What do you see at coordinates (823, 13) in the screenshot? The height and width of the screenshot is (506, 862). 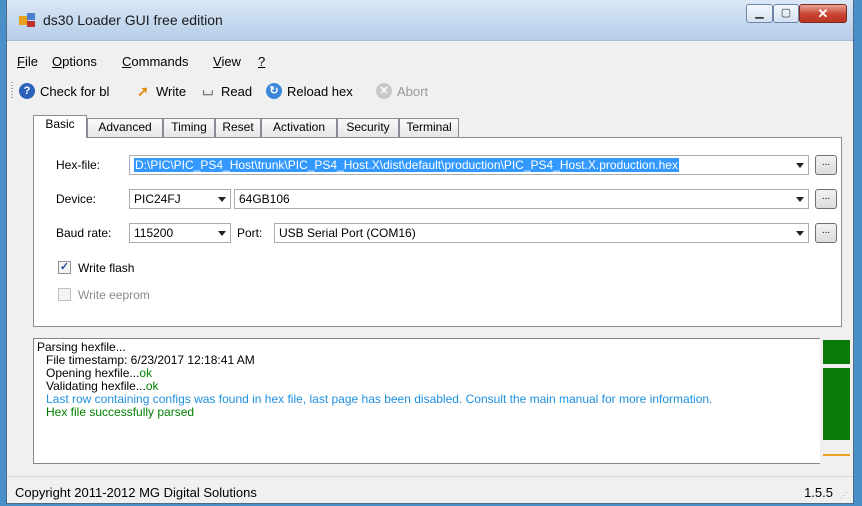 I see `close-button: ✕` at bounding box center [823, 13].